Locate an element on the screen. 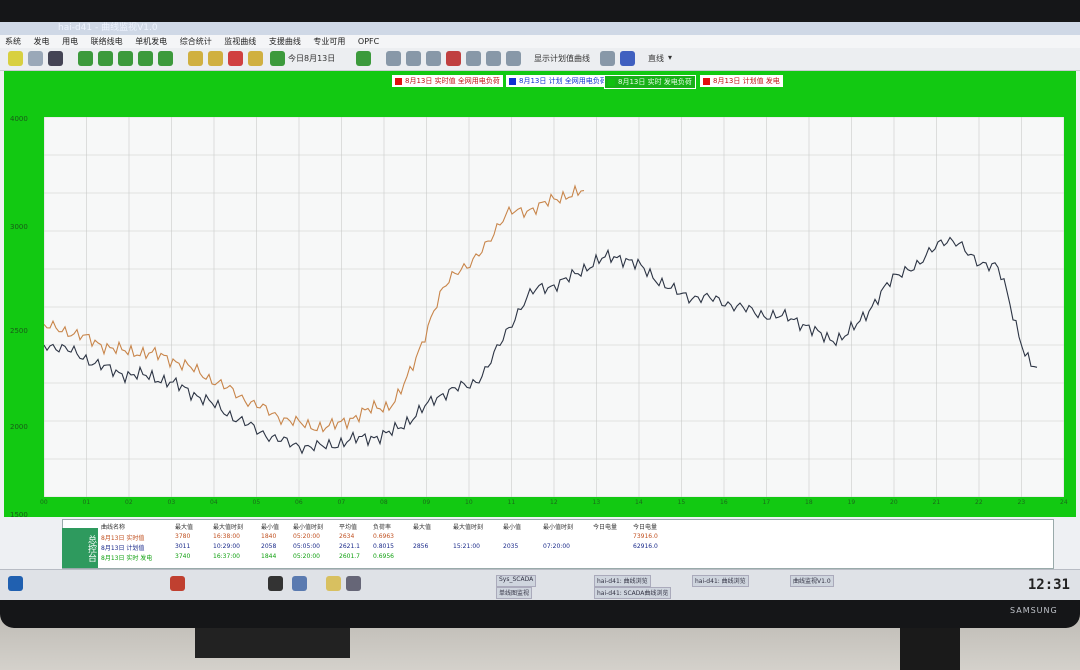 Image resolution: width=1080 pixels, height=670 pixels. menu-item-stats: 综合统计 is located at coordinates (196, 41).